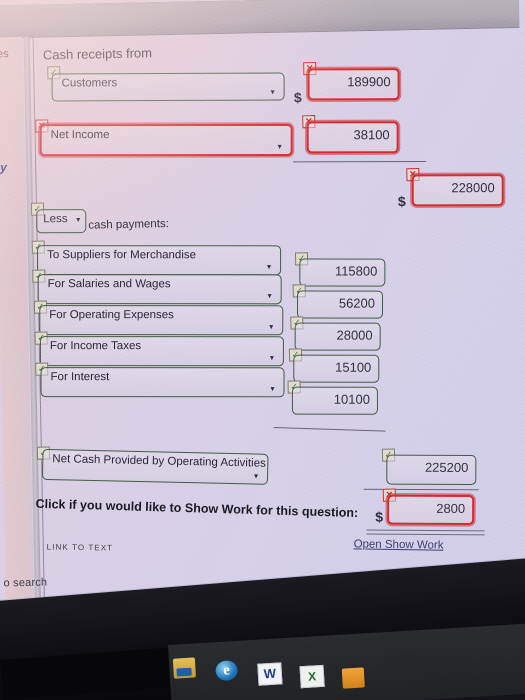  Describe the element at coordinates (162, 382) in the screenshot. I see `dropdown-row-6: For Interest ▾` at that location.